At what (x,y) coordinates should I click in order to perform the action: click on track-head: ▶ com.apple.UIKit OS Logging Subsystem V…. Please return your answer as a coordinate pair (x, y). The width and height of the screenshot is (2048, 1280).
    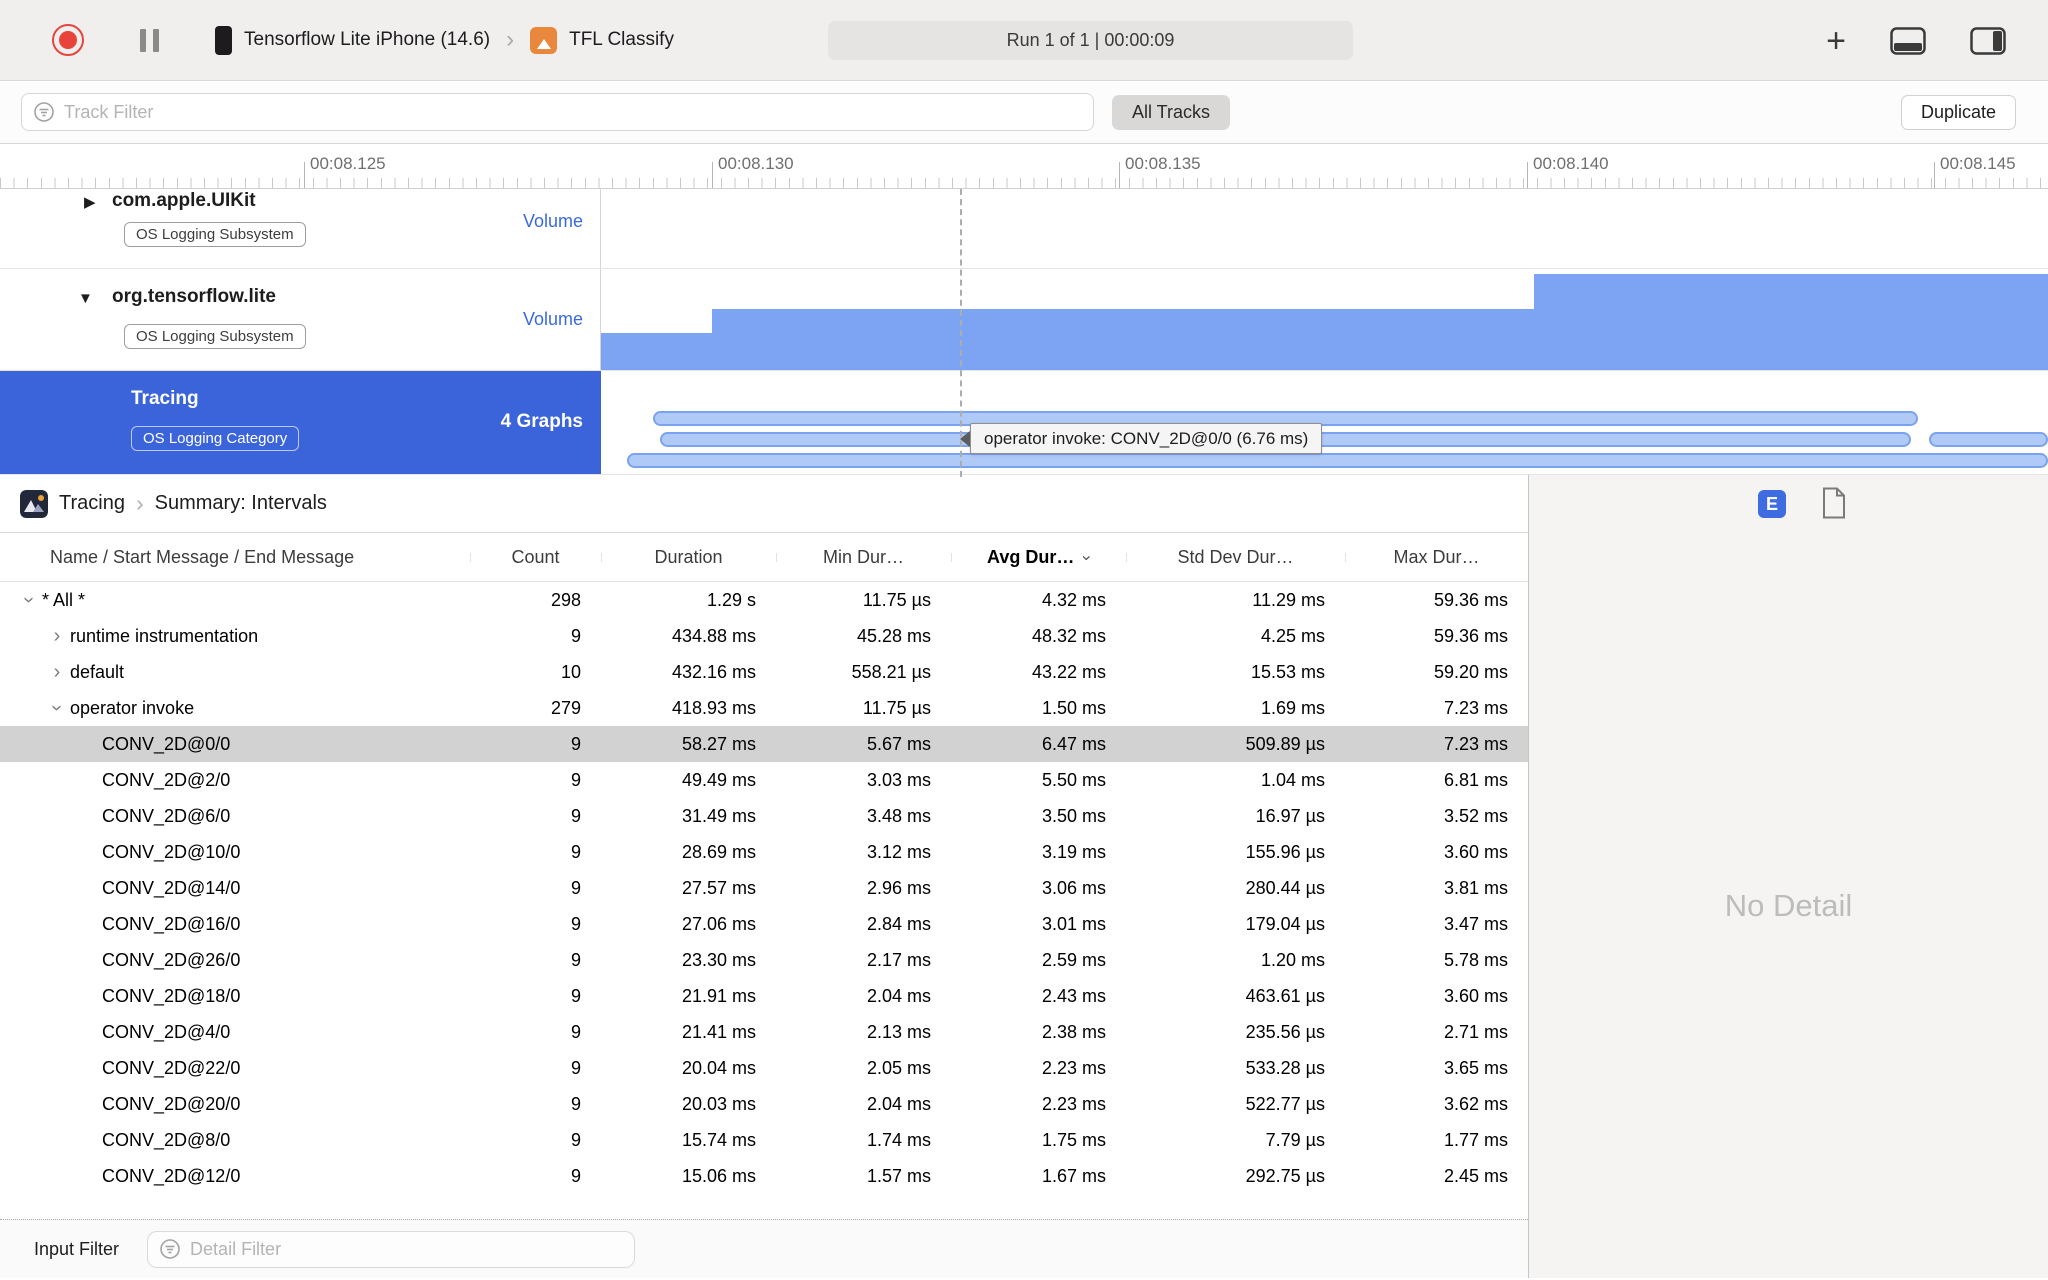
    Looking at the image, I should click on (300, 228).